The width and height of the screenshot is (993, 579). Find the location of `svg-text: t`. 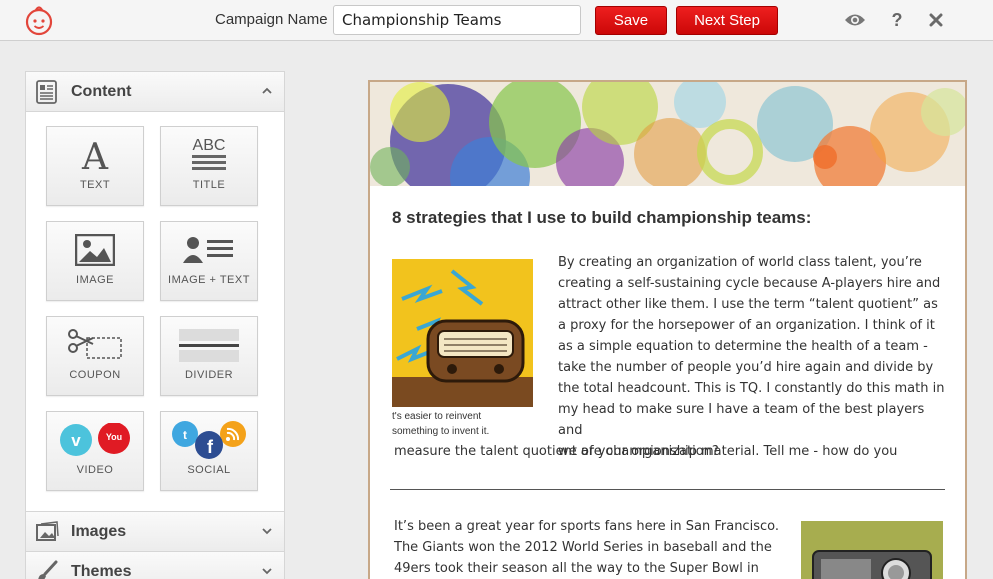

svg-text: t is located at coordinates (185, 435).